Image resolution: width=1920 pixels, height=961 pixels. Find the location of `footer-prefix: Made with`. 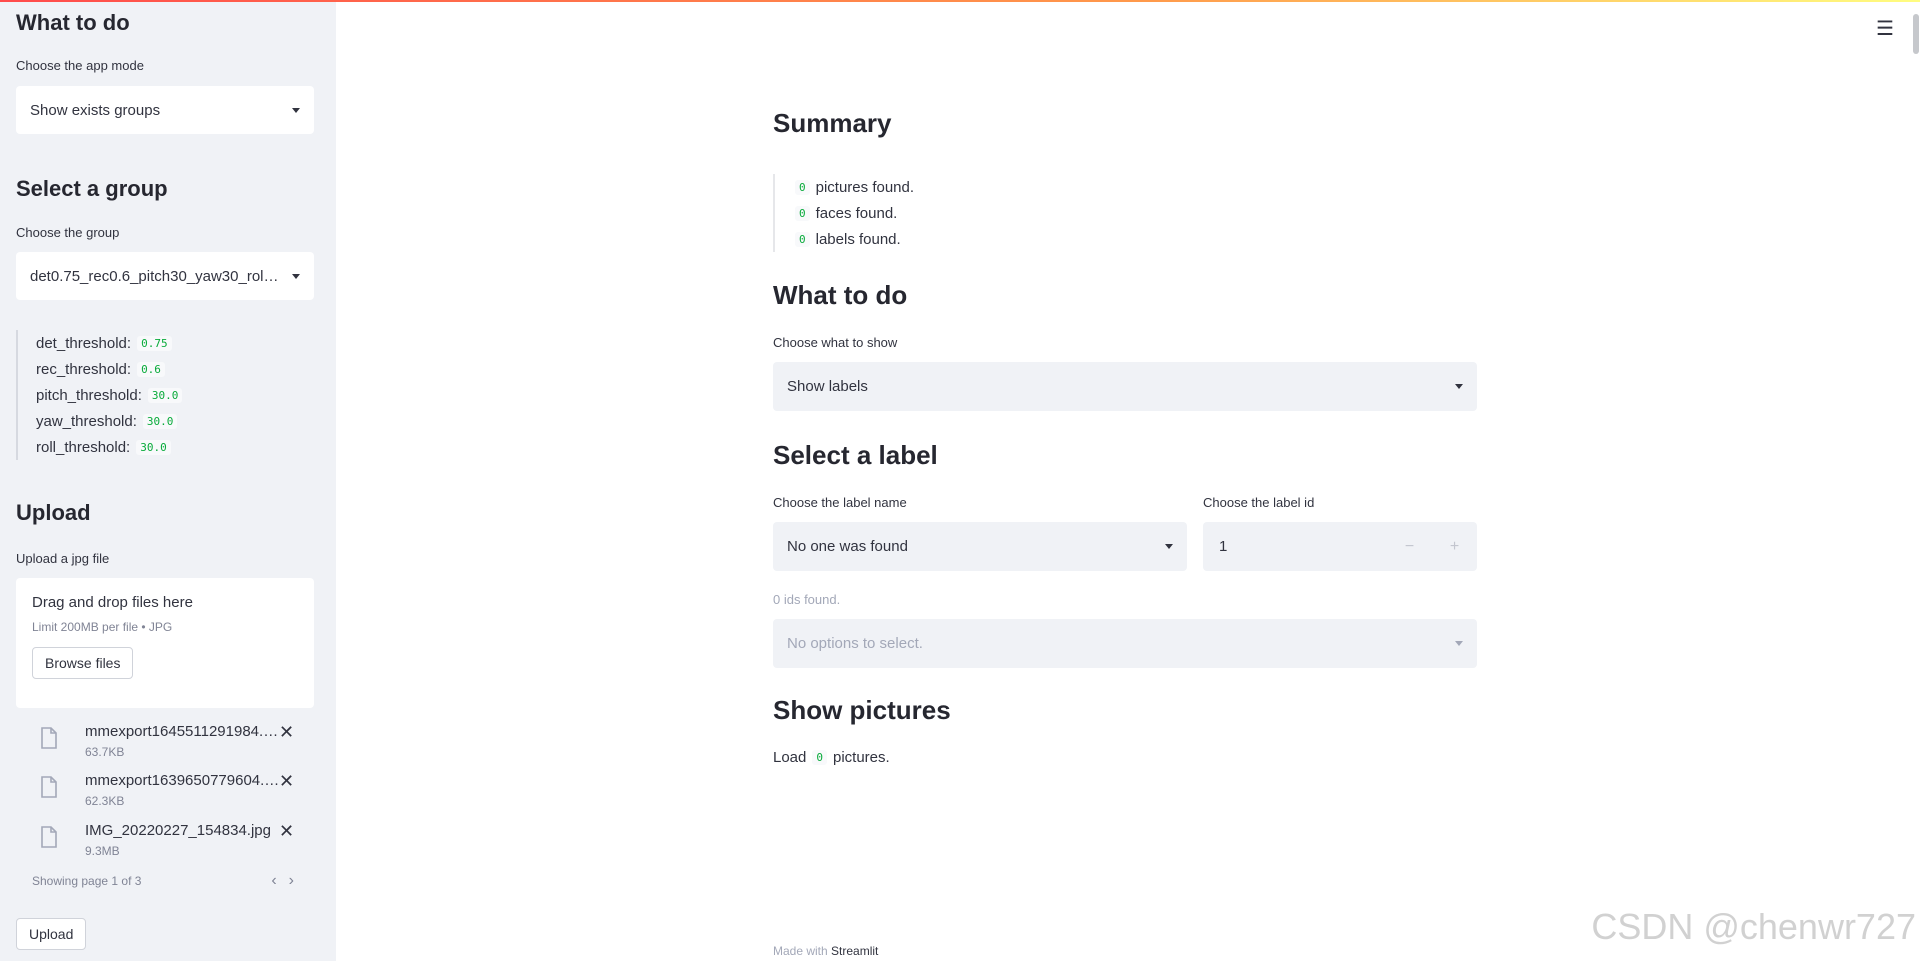

footer-prefix: Made with is located at coordinates (800, 951).